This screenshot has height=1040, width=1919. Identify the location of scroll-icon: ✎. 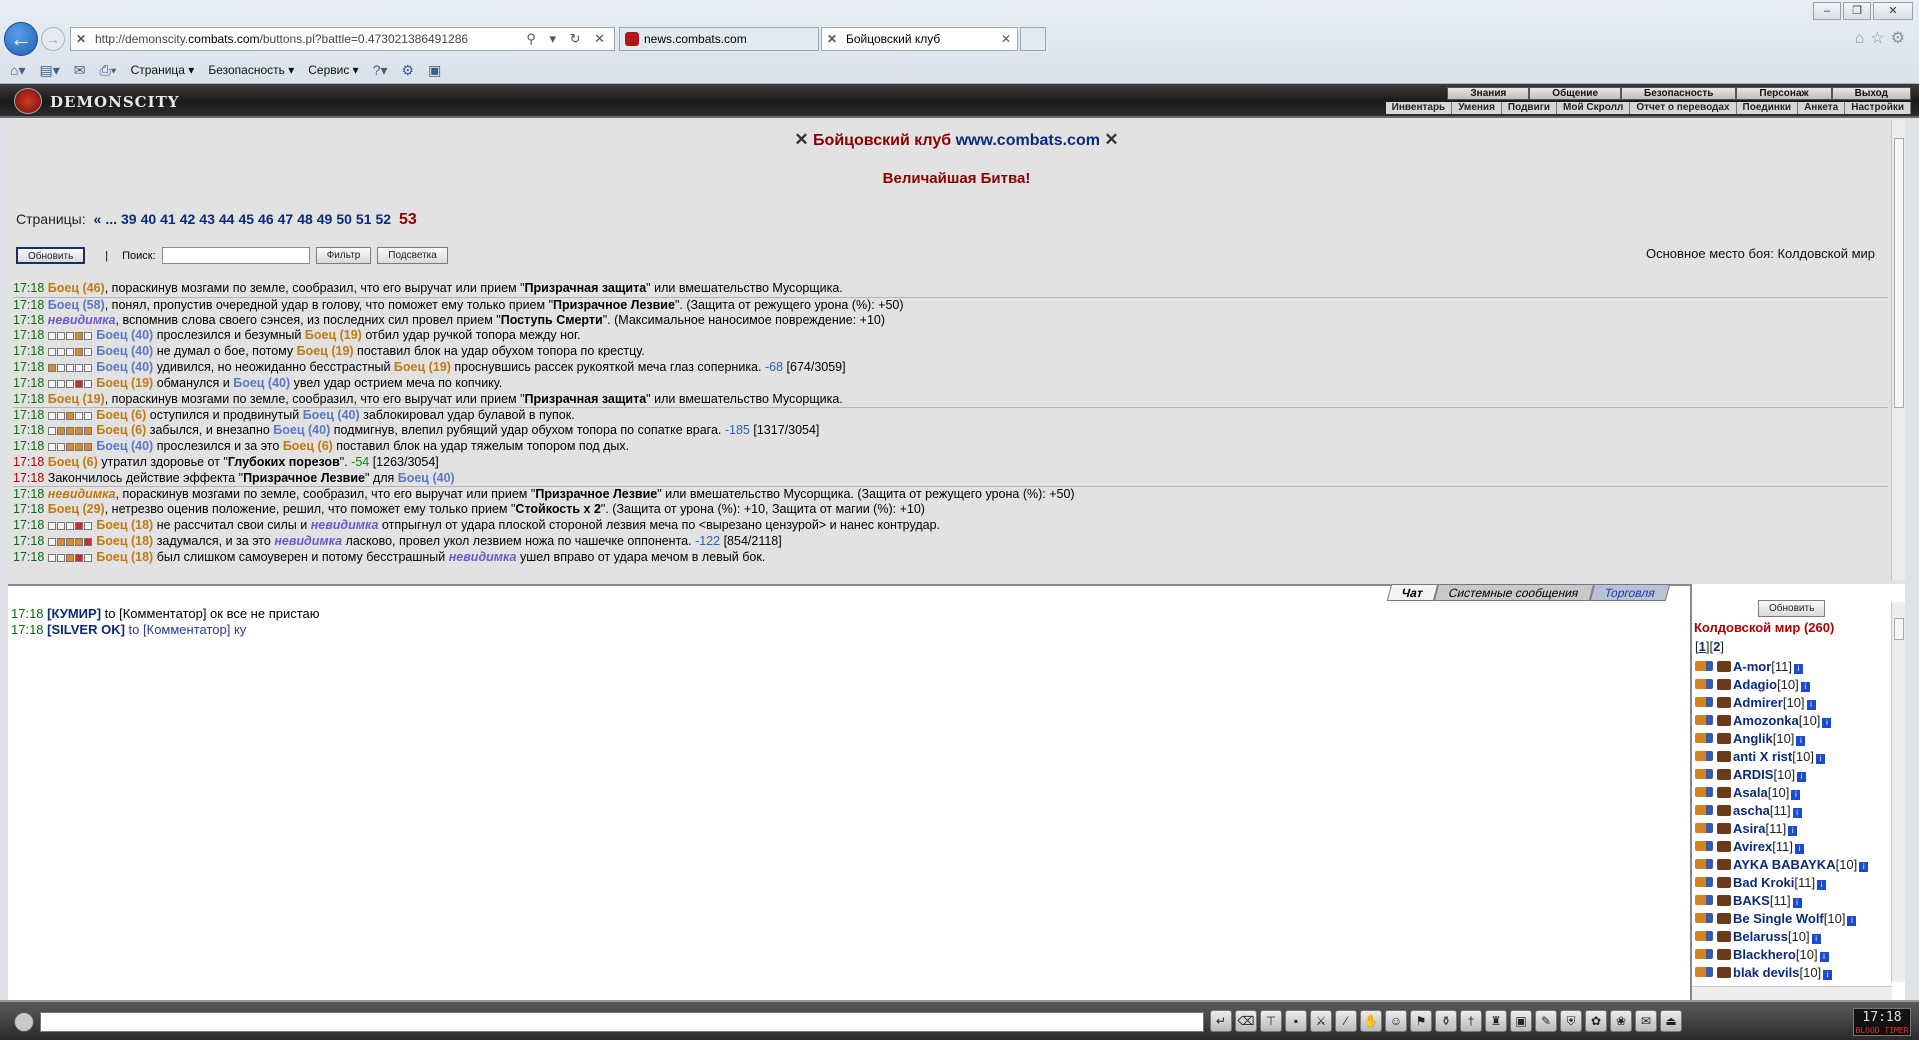
(1546, 1021).